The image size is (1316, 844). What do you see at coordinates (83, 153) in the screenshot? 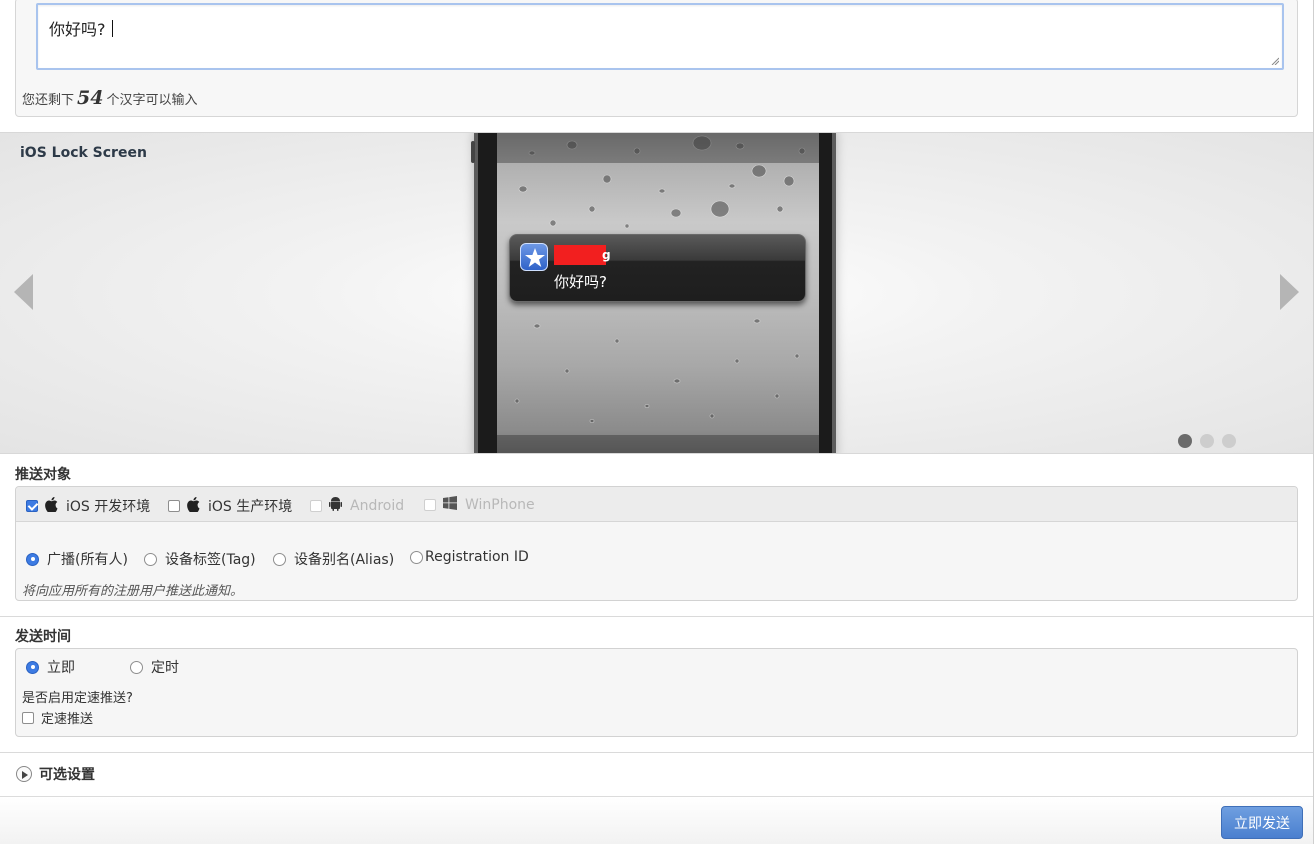
I see `preview-title: iOS Lock Screen` at bounding box center [83, 153].